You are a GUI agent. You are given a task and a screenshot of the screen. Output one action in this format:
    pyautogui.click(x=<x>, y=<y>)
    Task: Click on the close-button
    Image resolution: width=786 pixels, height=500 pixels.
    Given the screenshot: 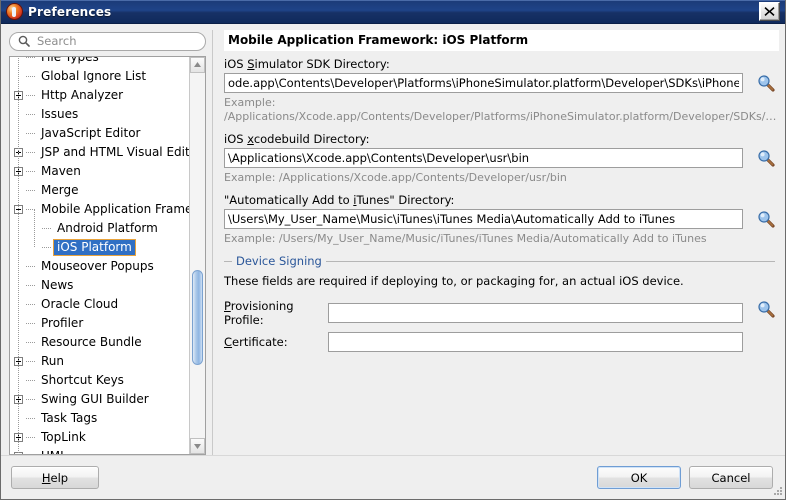 What is the action you would take?
    pyautogui.click(x=769, y=11)
    